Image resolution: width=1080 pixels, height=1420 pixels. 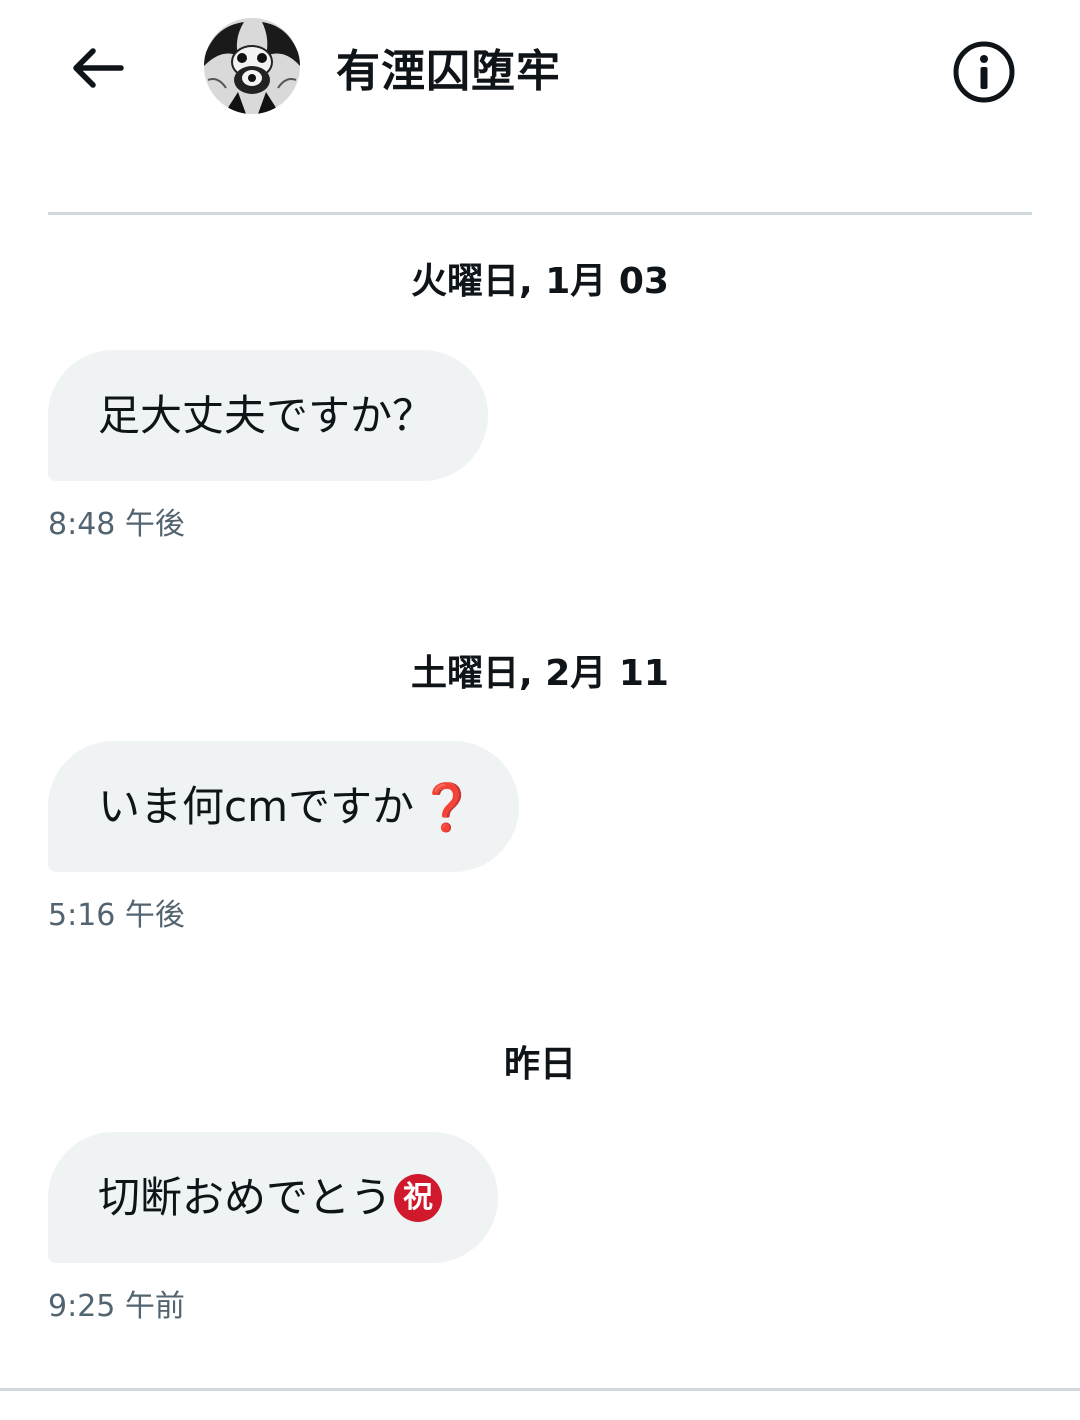 I want to click on contact-avatar-image, so click(x=252, y=66).